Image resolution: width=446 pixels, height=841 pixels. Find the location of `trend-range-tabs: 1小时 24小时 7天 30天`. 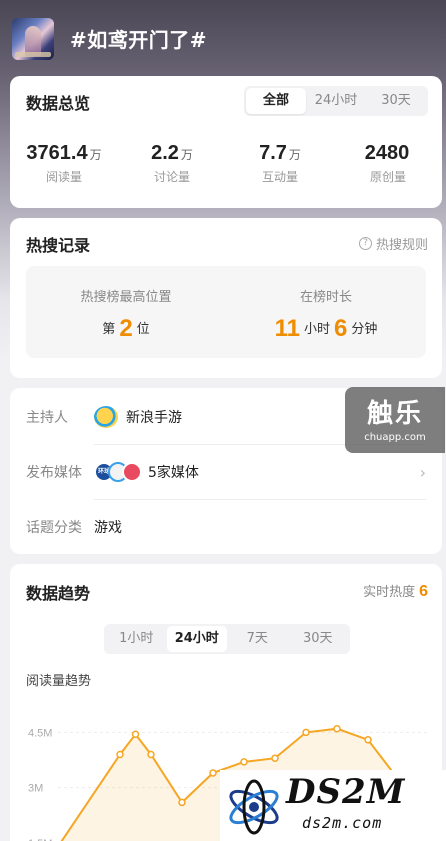

trend-range-tabs: 1小时 24小时 7天 30天 is located at coordinates (227, 639).